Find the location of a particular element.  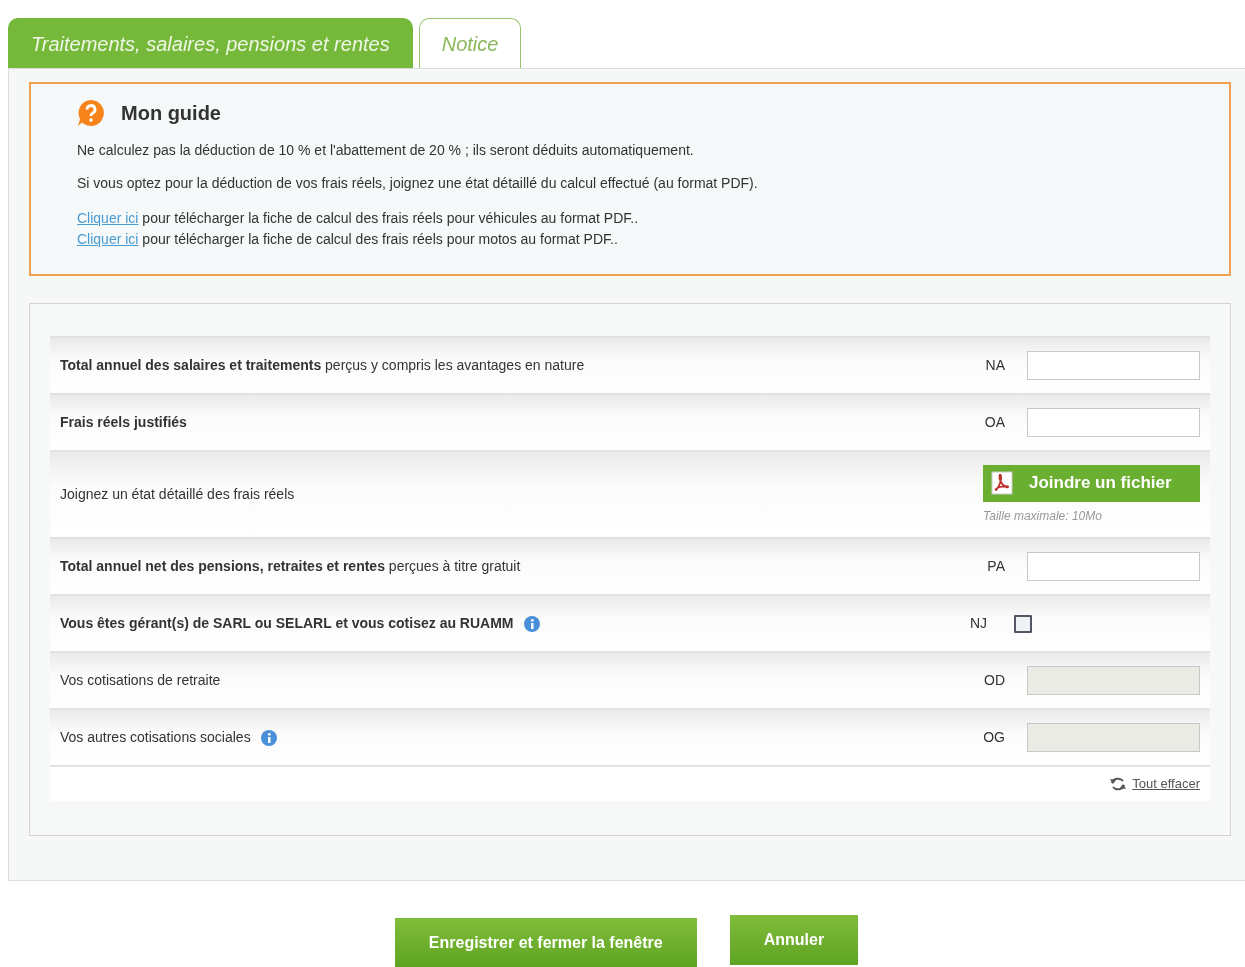

field-code: OA is located at coordinates (994, 422).